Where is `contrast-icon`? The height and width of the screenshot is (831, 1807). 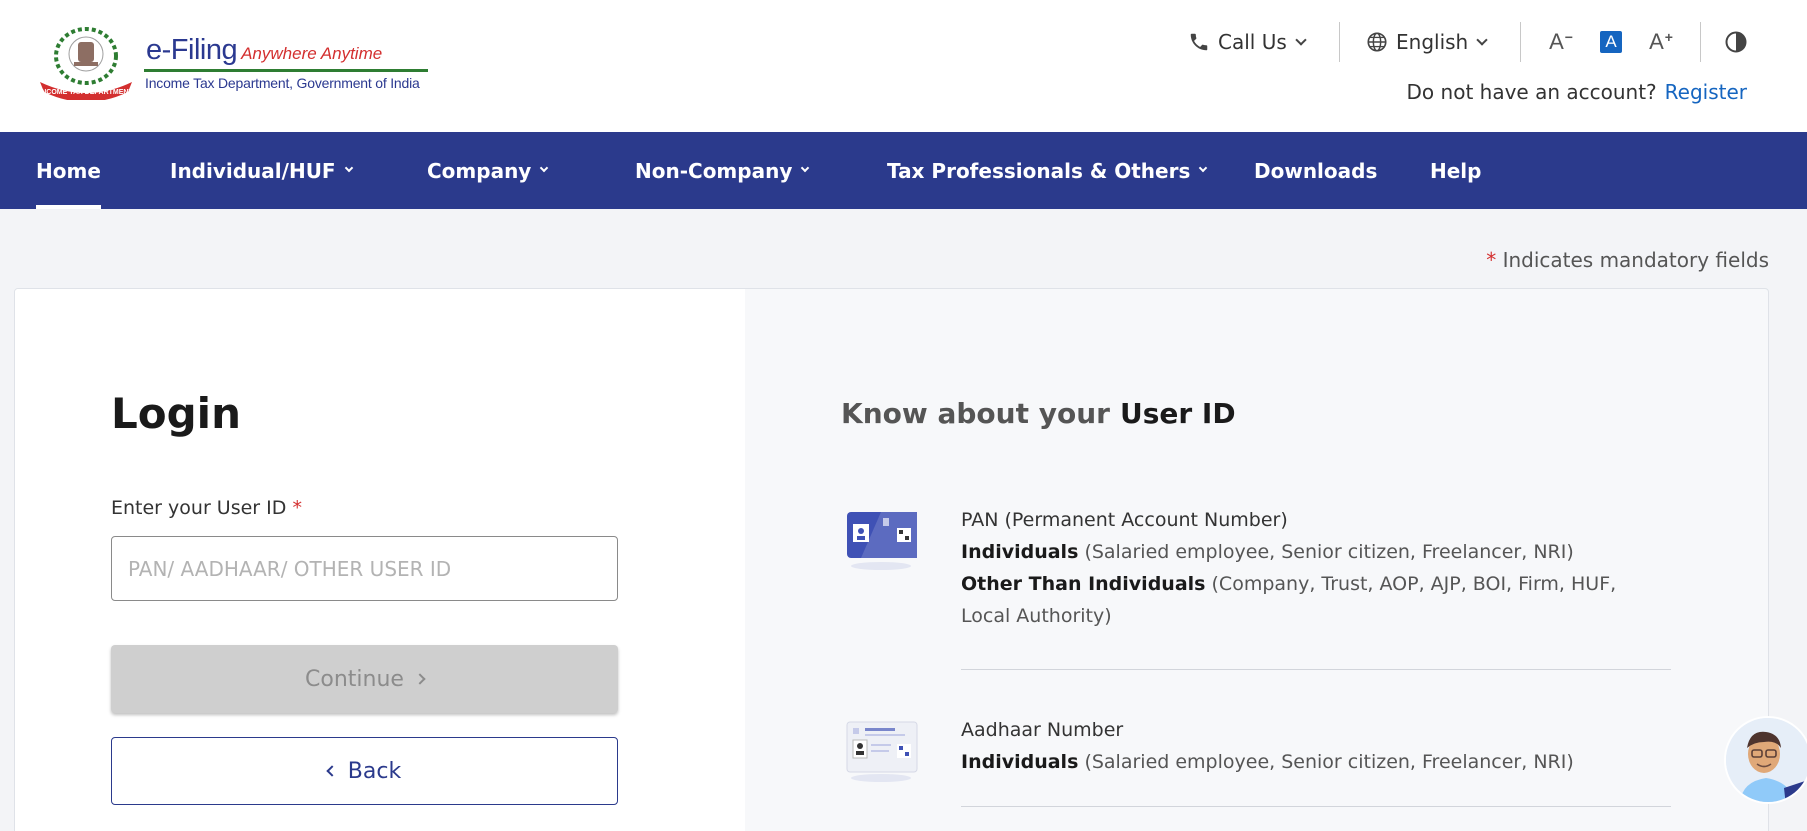
contrast-icon is located at coordinates (1736, 42).